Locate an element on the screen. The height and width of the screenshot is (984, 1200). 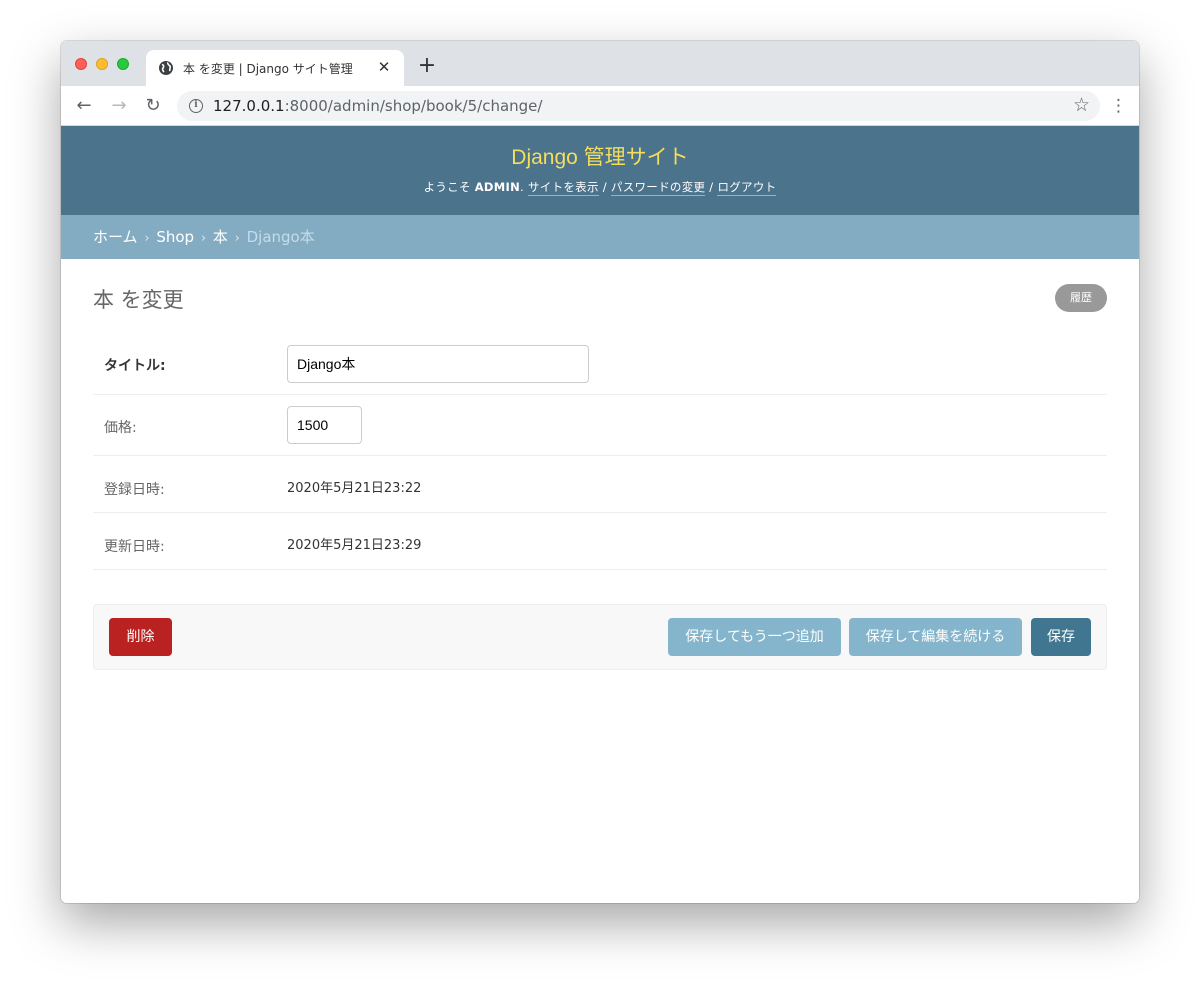
minimize-window-button is located at coordinates (102, 64).